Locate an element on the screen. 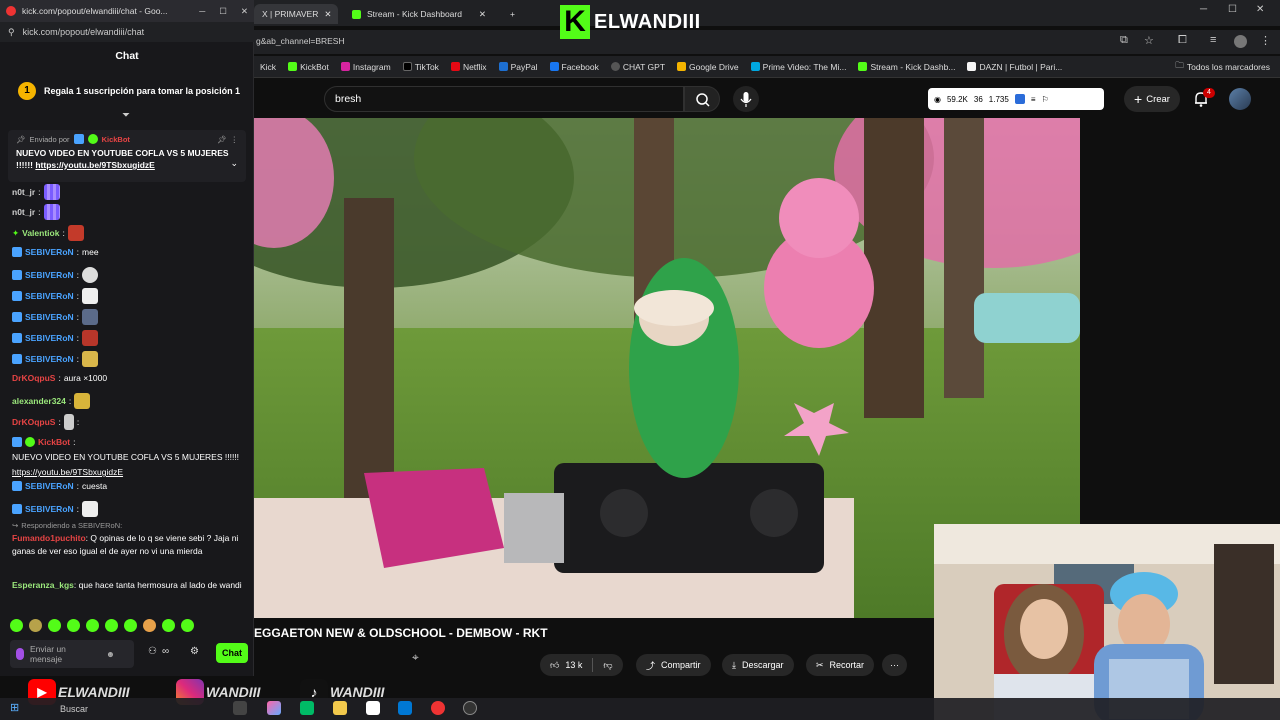 The width and height of the screenshot is (1280, 720). clip-button: ✂ Recortar is located at coordinates (840, 665).